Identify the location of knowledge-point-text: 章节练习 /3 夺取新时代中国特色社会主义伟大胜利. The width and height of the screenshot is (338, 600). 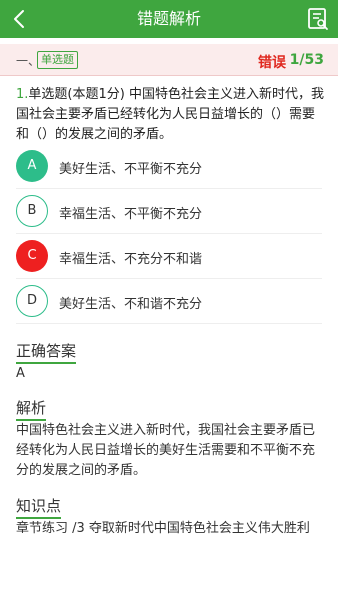
(163, 528).